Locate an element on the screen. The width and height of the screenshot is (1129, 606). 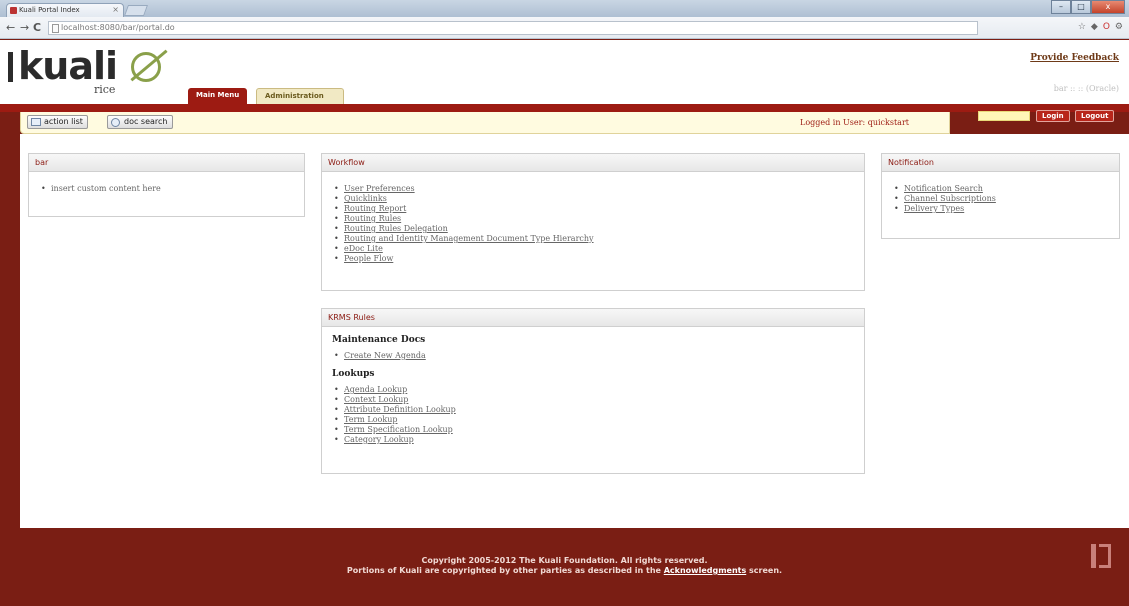
list-item: Create New Agenda is located at coordinates (599, 356).